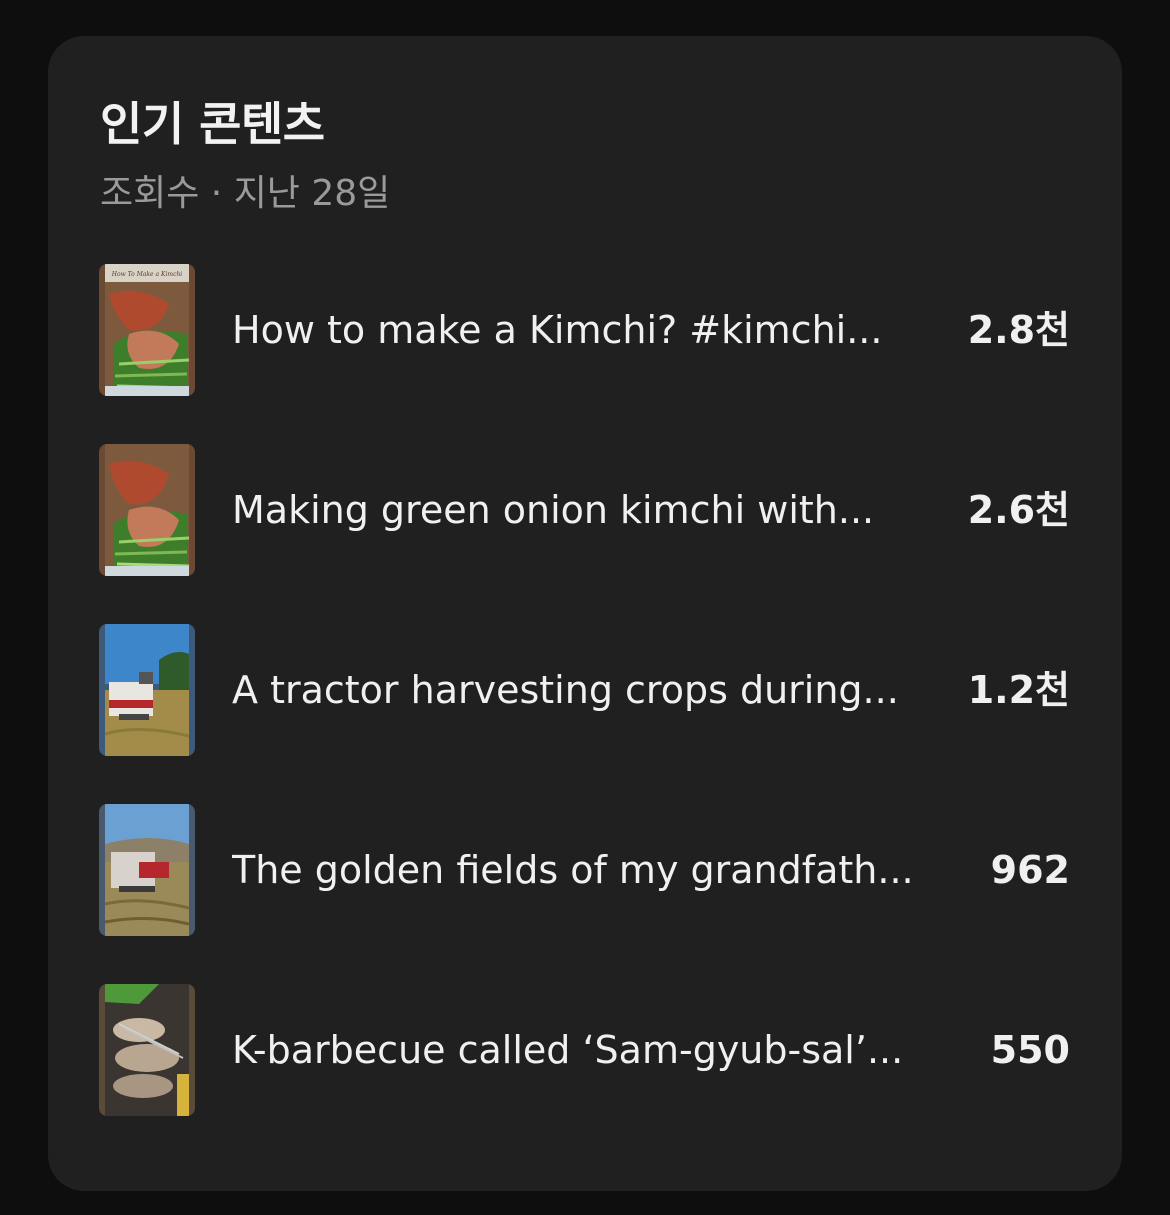 The image size is (1170, 1215). What do you see at coordinates (147, 510) in the screenshot?
I see `kimchi-thumbnail` at bounding box center [147, 510].